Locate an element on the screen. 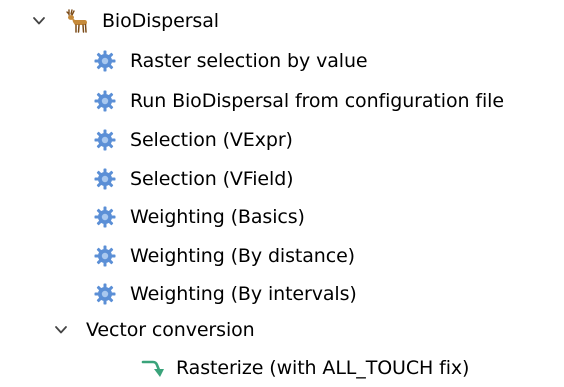 Image resolution: width=564 pixels, height=387 pixels. tree-group-vector-conversion: Vector conversion is located at coordinates (152, 330).